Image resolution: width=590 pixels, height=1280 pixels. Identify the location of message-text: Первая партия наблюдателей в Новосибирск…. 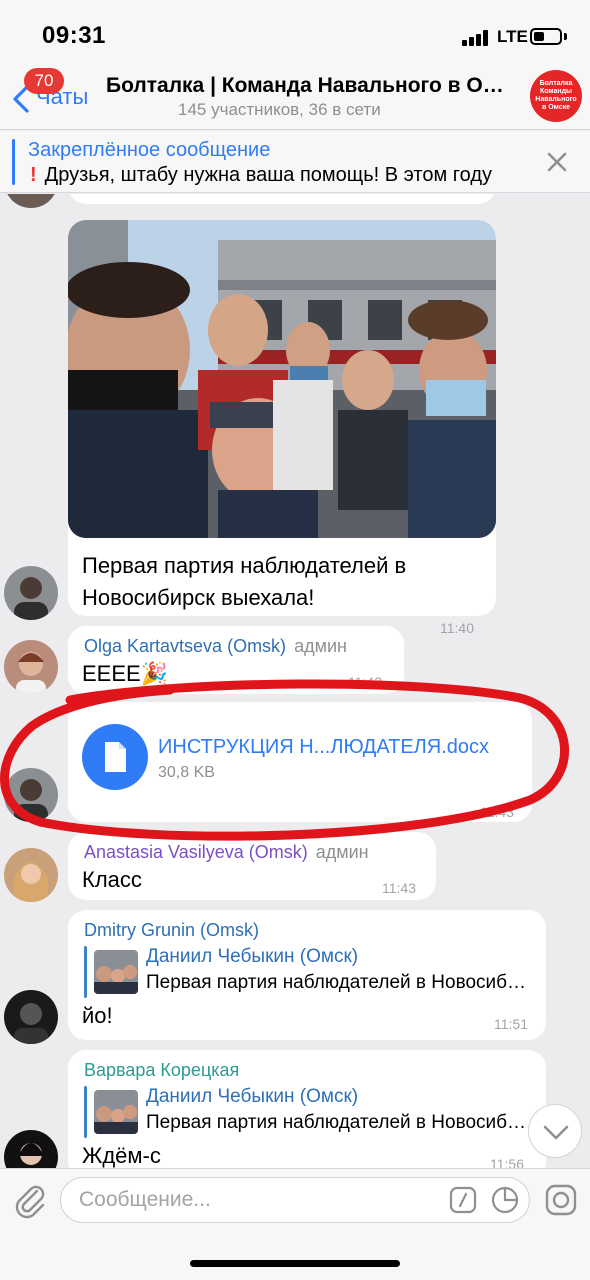
(244, 581).